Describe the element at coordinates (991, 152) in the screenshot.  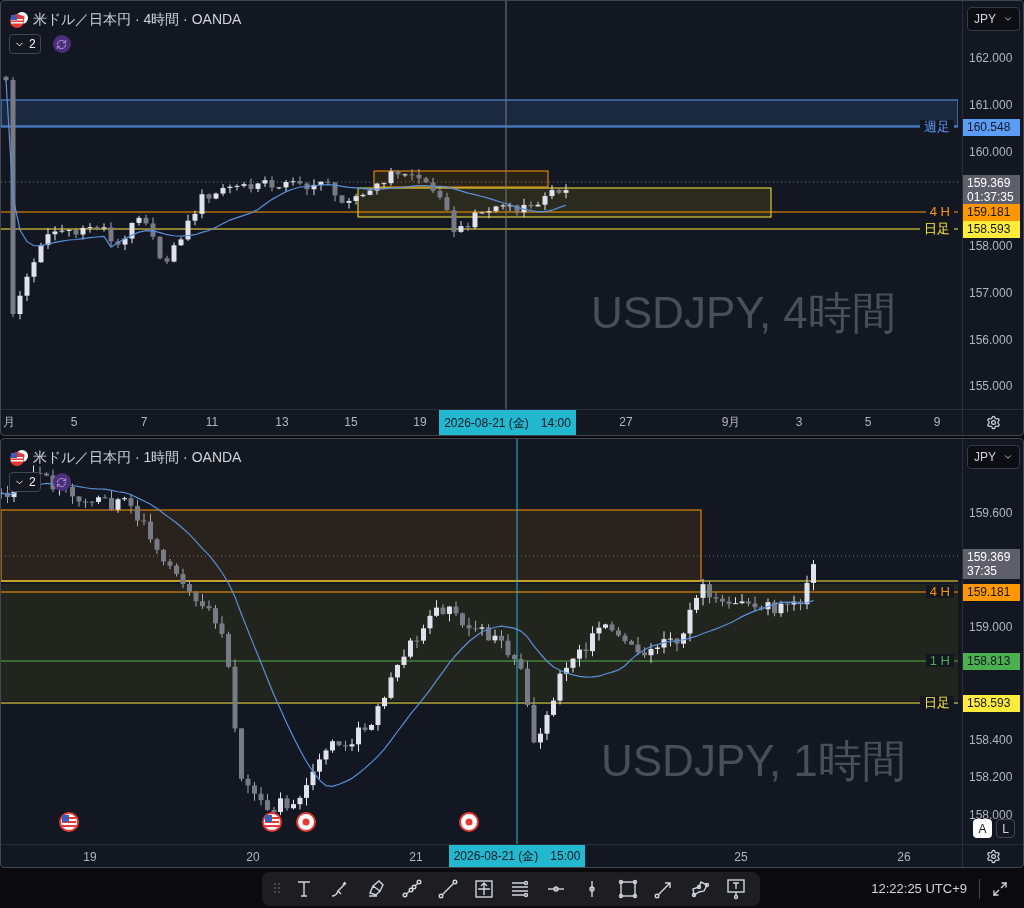
I see `price-tick: 160.000` at that location.